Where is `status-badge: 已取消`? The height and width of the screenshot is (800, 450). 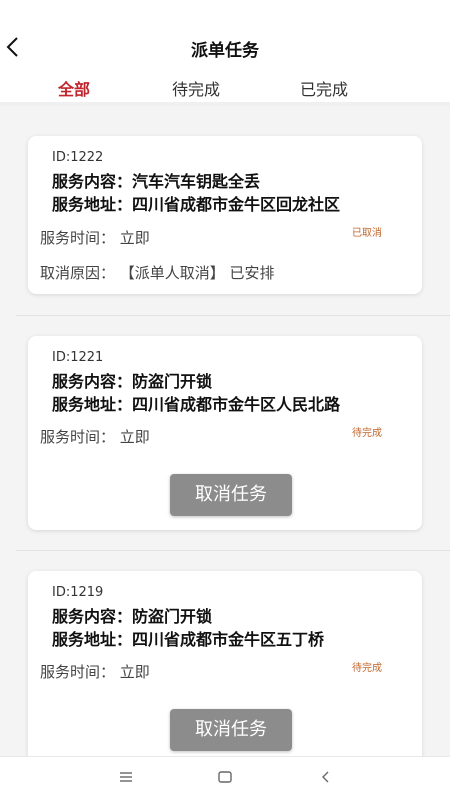
status-badge: 已取消 is located at coordinates (367, 233).